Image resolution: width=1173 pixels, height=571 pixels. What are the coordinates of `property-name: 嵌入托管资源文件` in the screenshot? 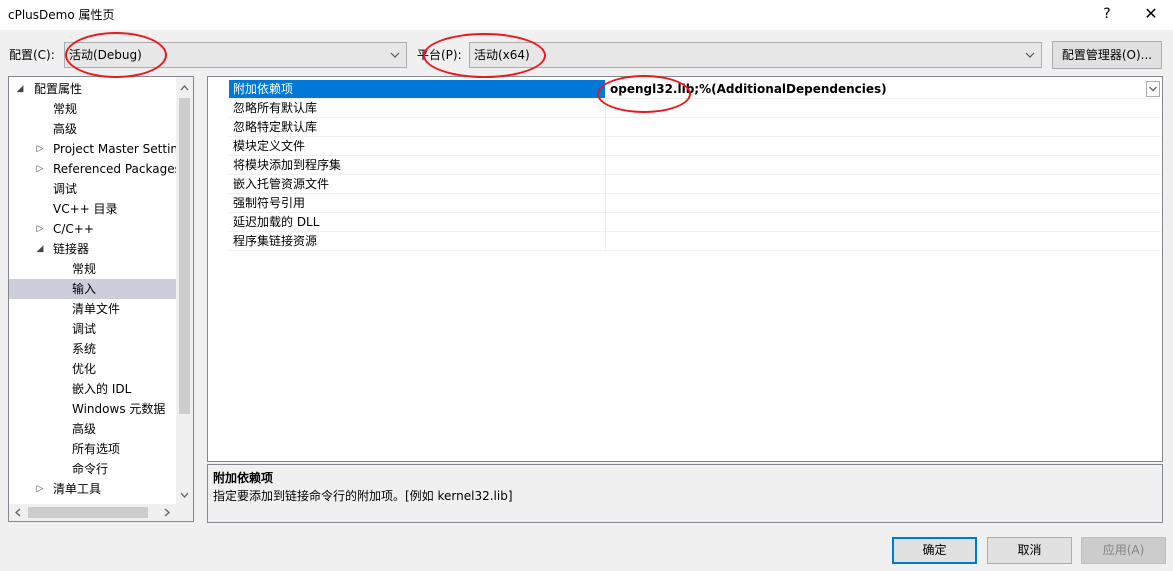 It's located at (417, 184).